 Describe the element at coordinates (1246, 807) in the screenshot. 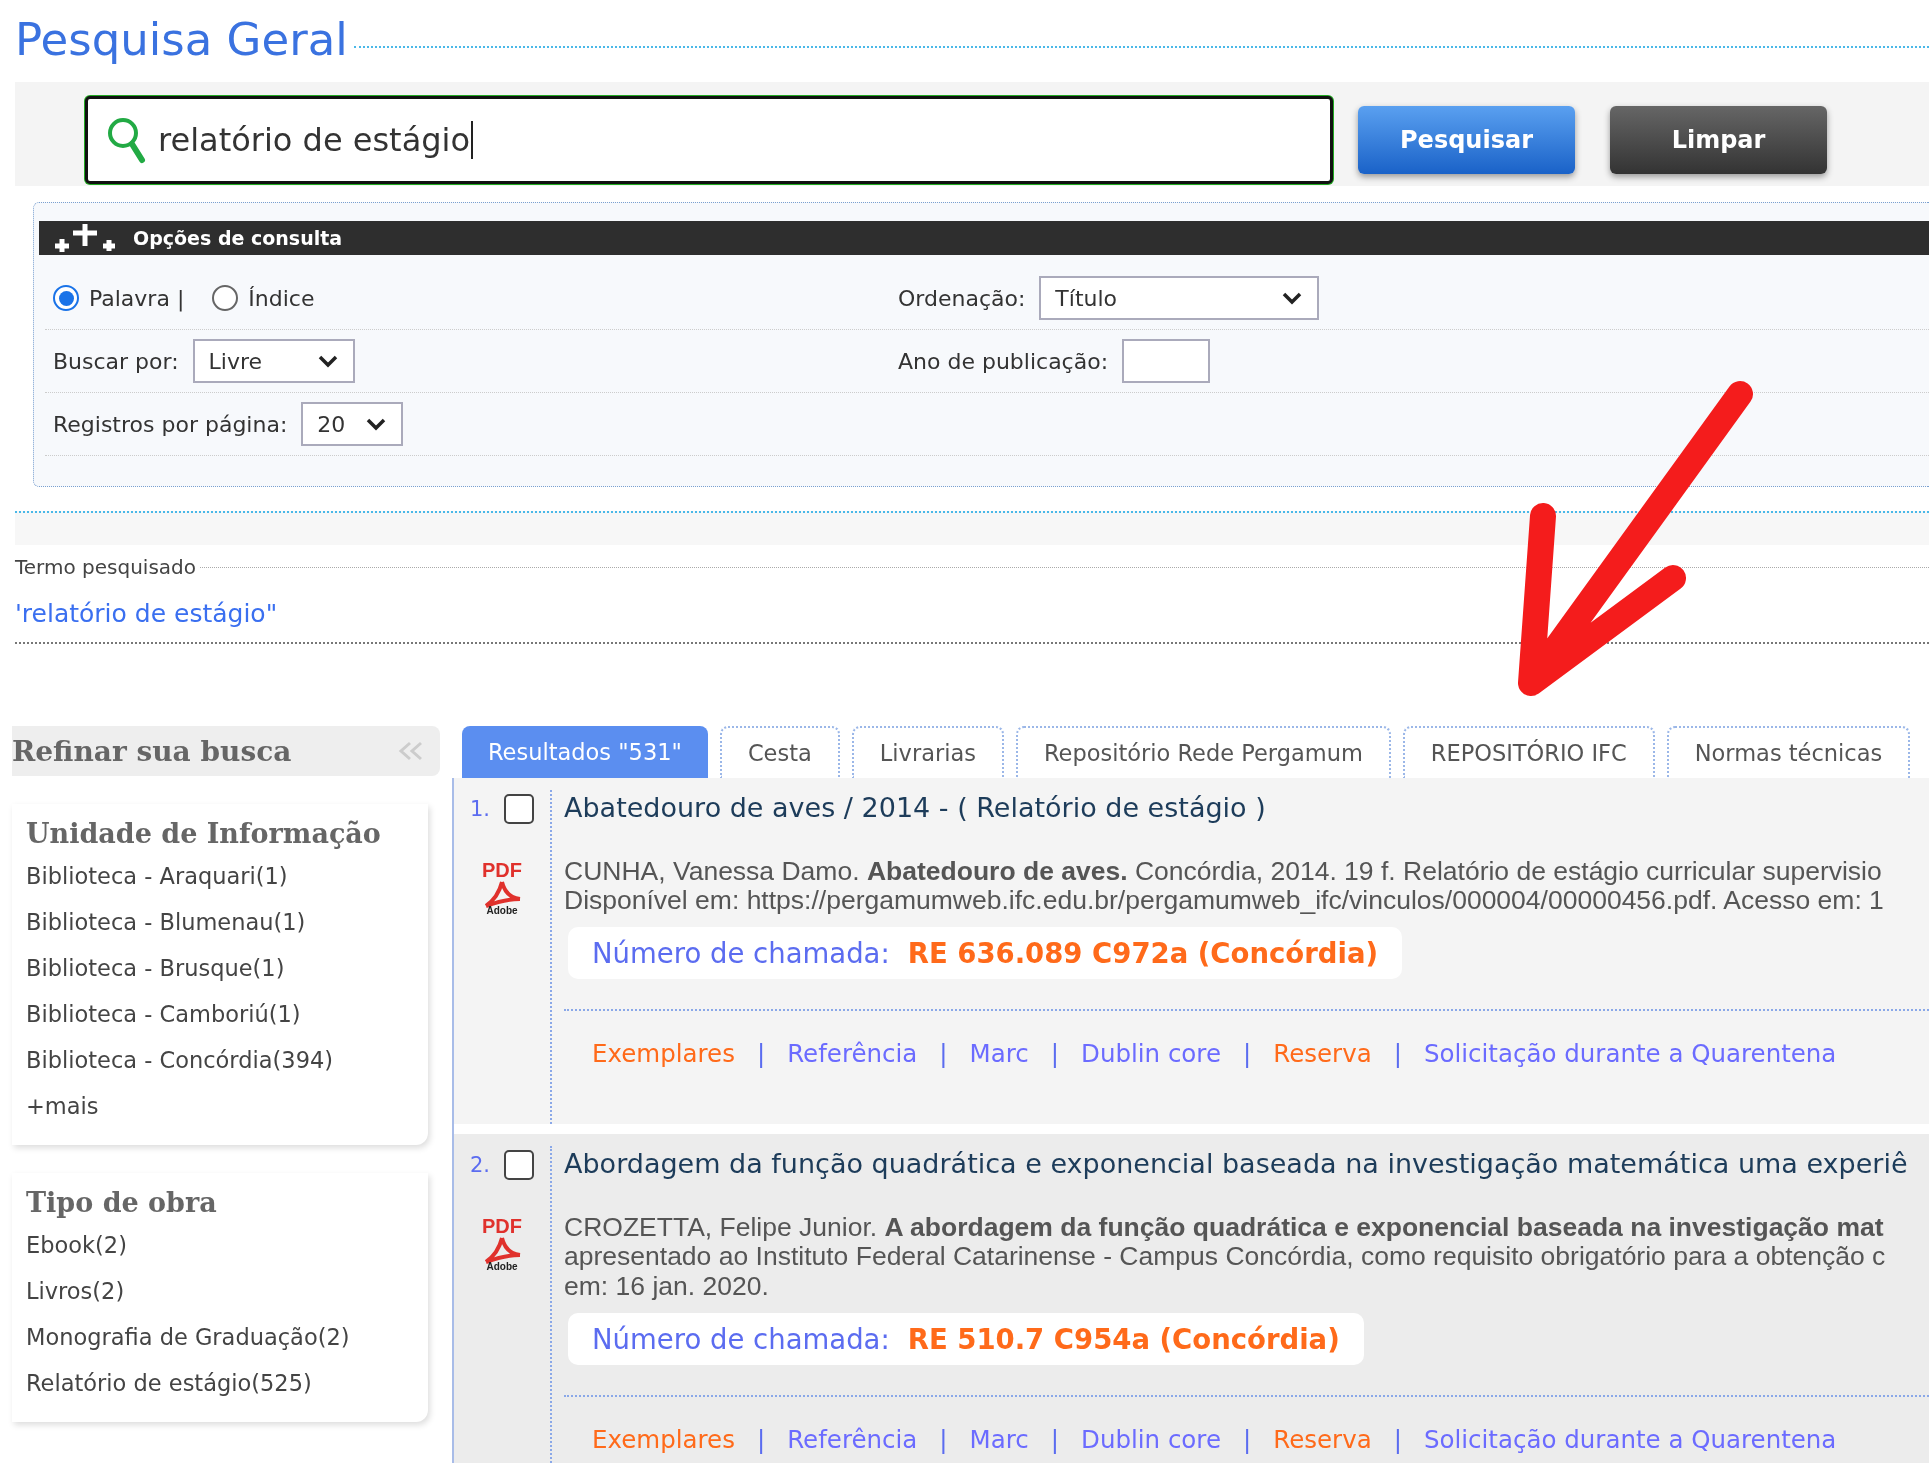

I see `result-title: Abatedouro de aves / 2014 - ( Relatório de estágio )` at that location.